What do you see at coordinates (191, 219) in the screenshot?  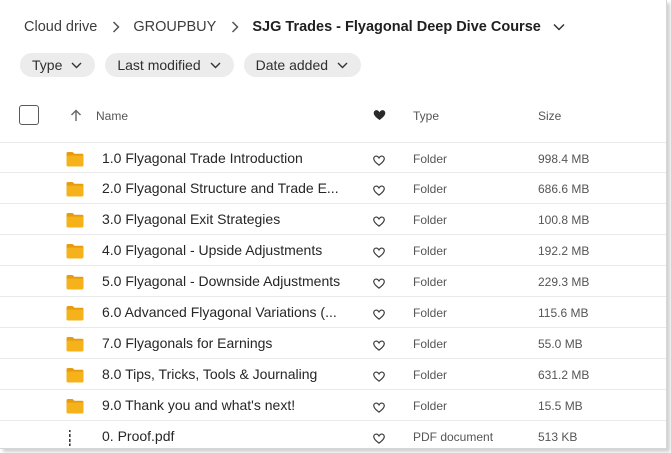 I see `row-name: 3.0 Flyagonal Exit Strategies` at bounding box center [191, 219].